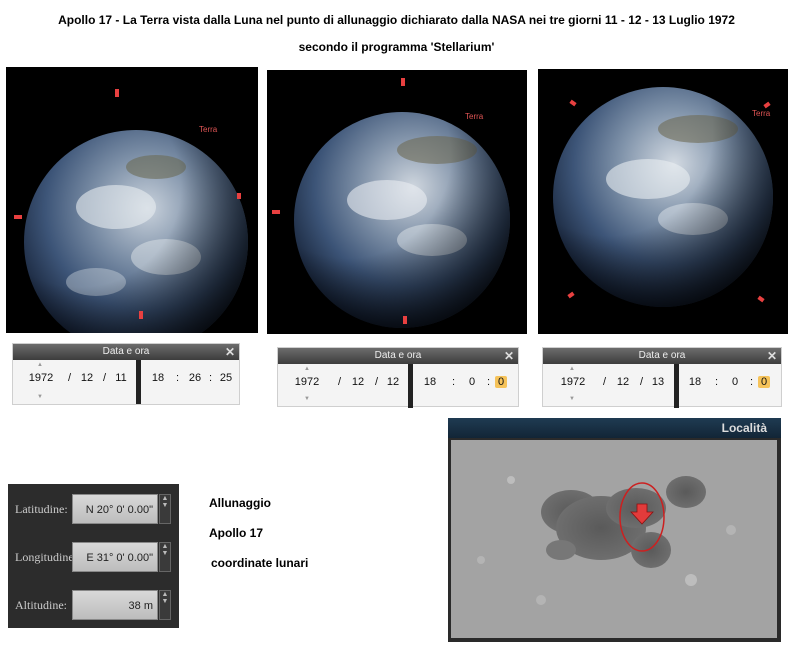  What do you see at coordinates (115, 605) in the screenshot?
I see `altitude-field: 38 m` at bounding box center [115, 605].